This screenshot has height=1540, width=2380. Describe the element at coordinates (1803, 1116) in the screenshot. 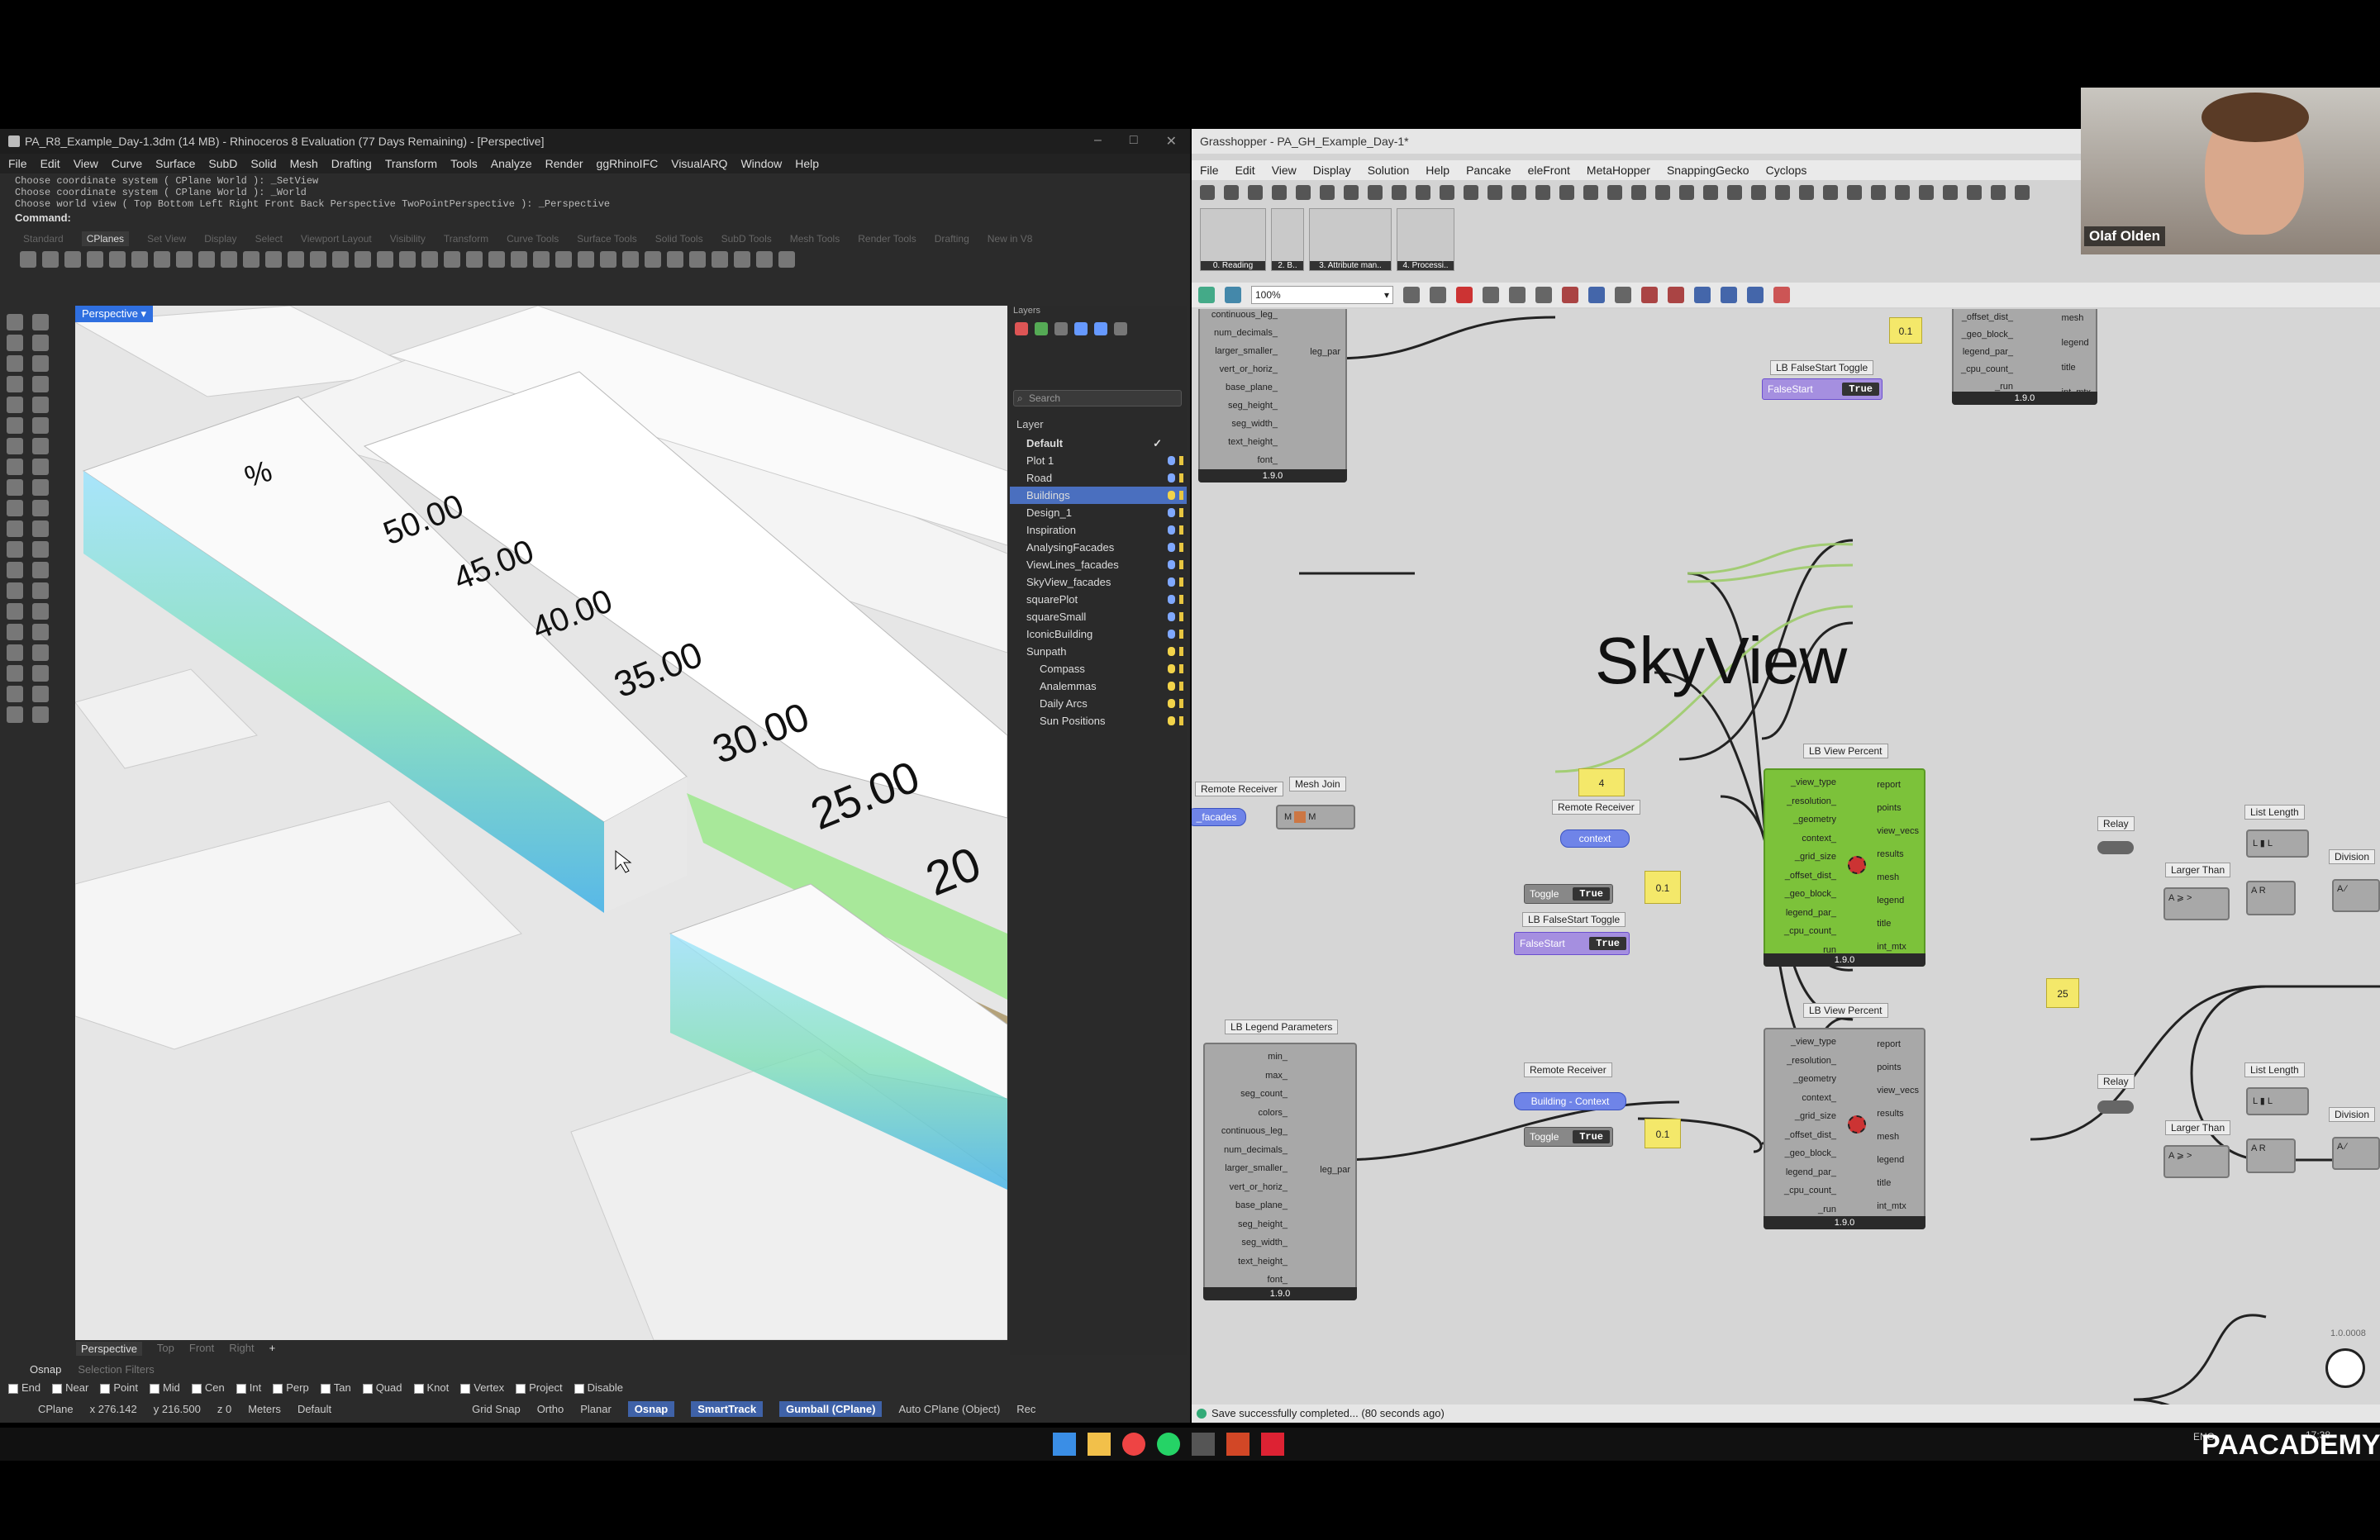

I see `param-label: _grid_size` at that location.